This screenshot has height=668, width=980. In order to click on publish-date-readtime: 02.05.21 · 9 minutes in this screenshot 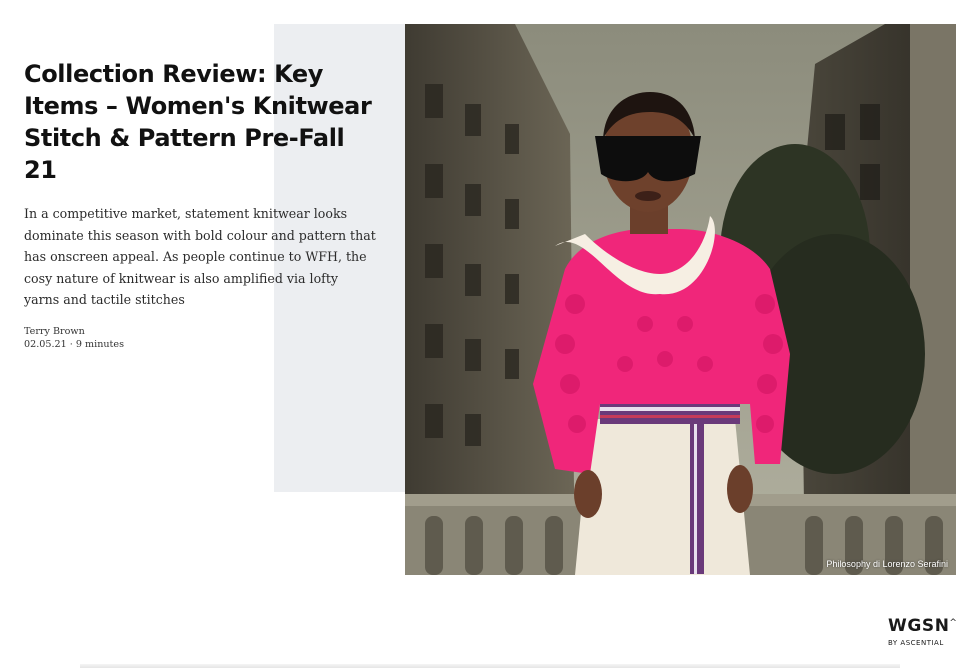, I will do `click(74, 344)`.